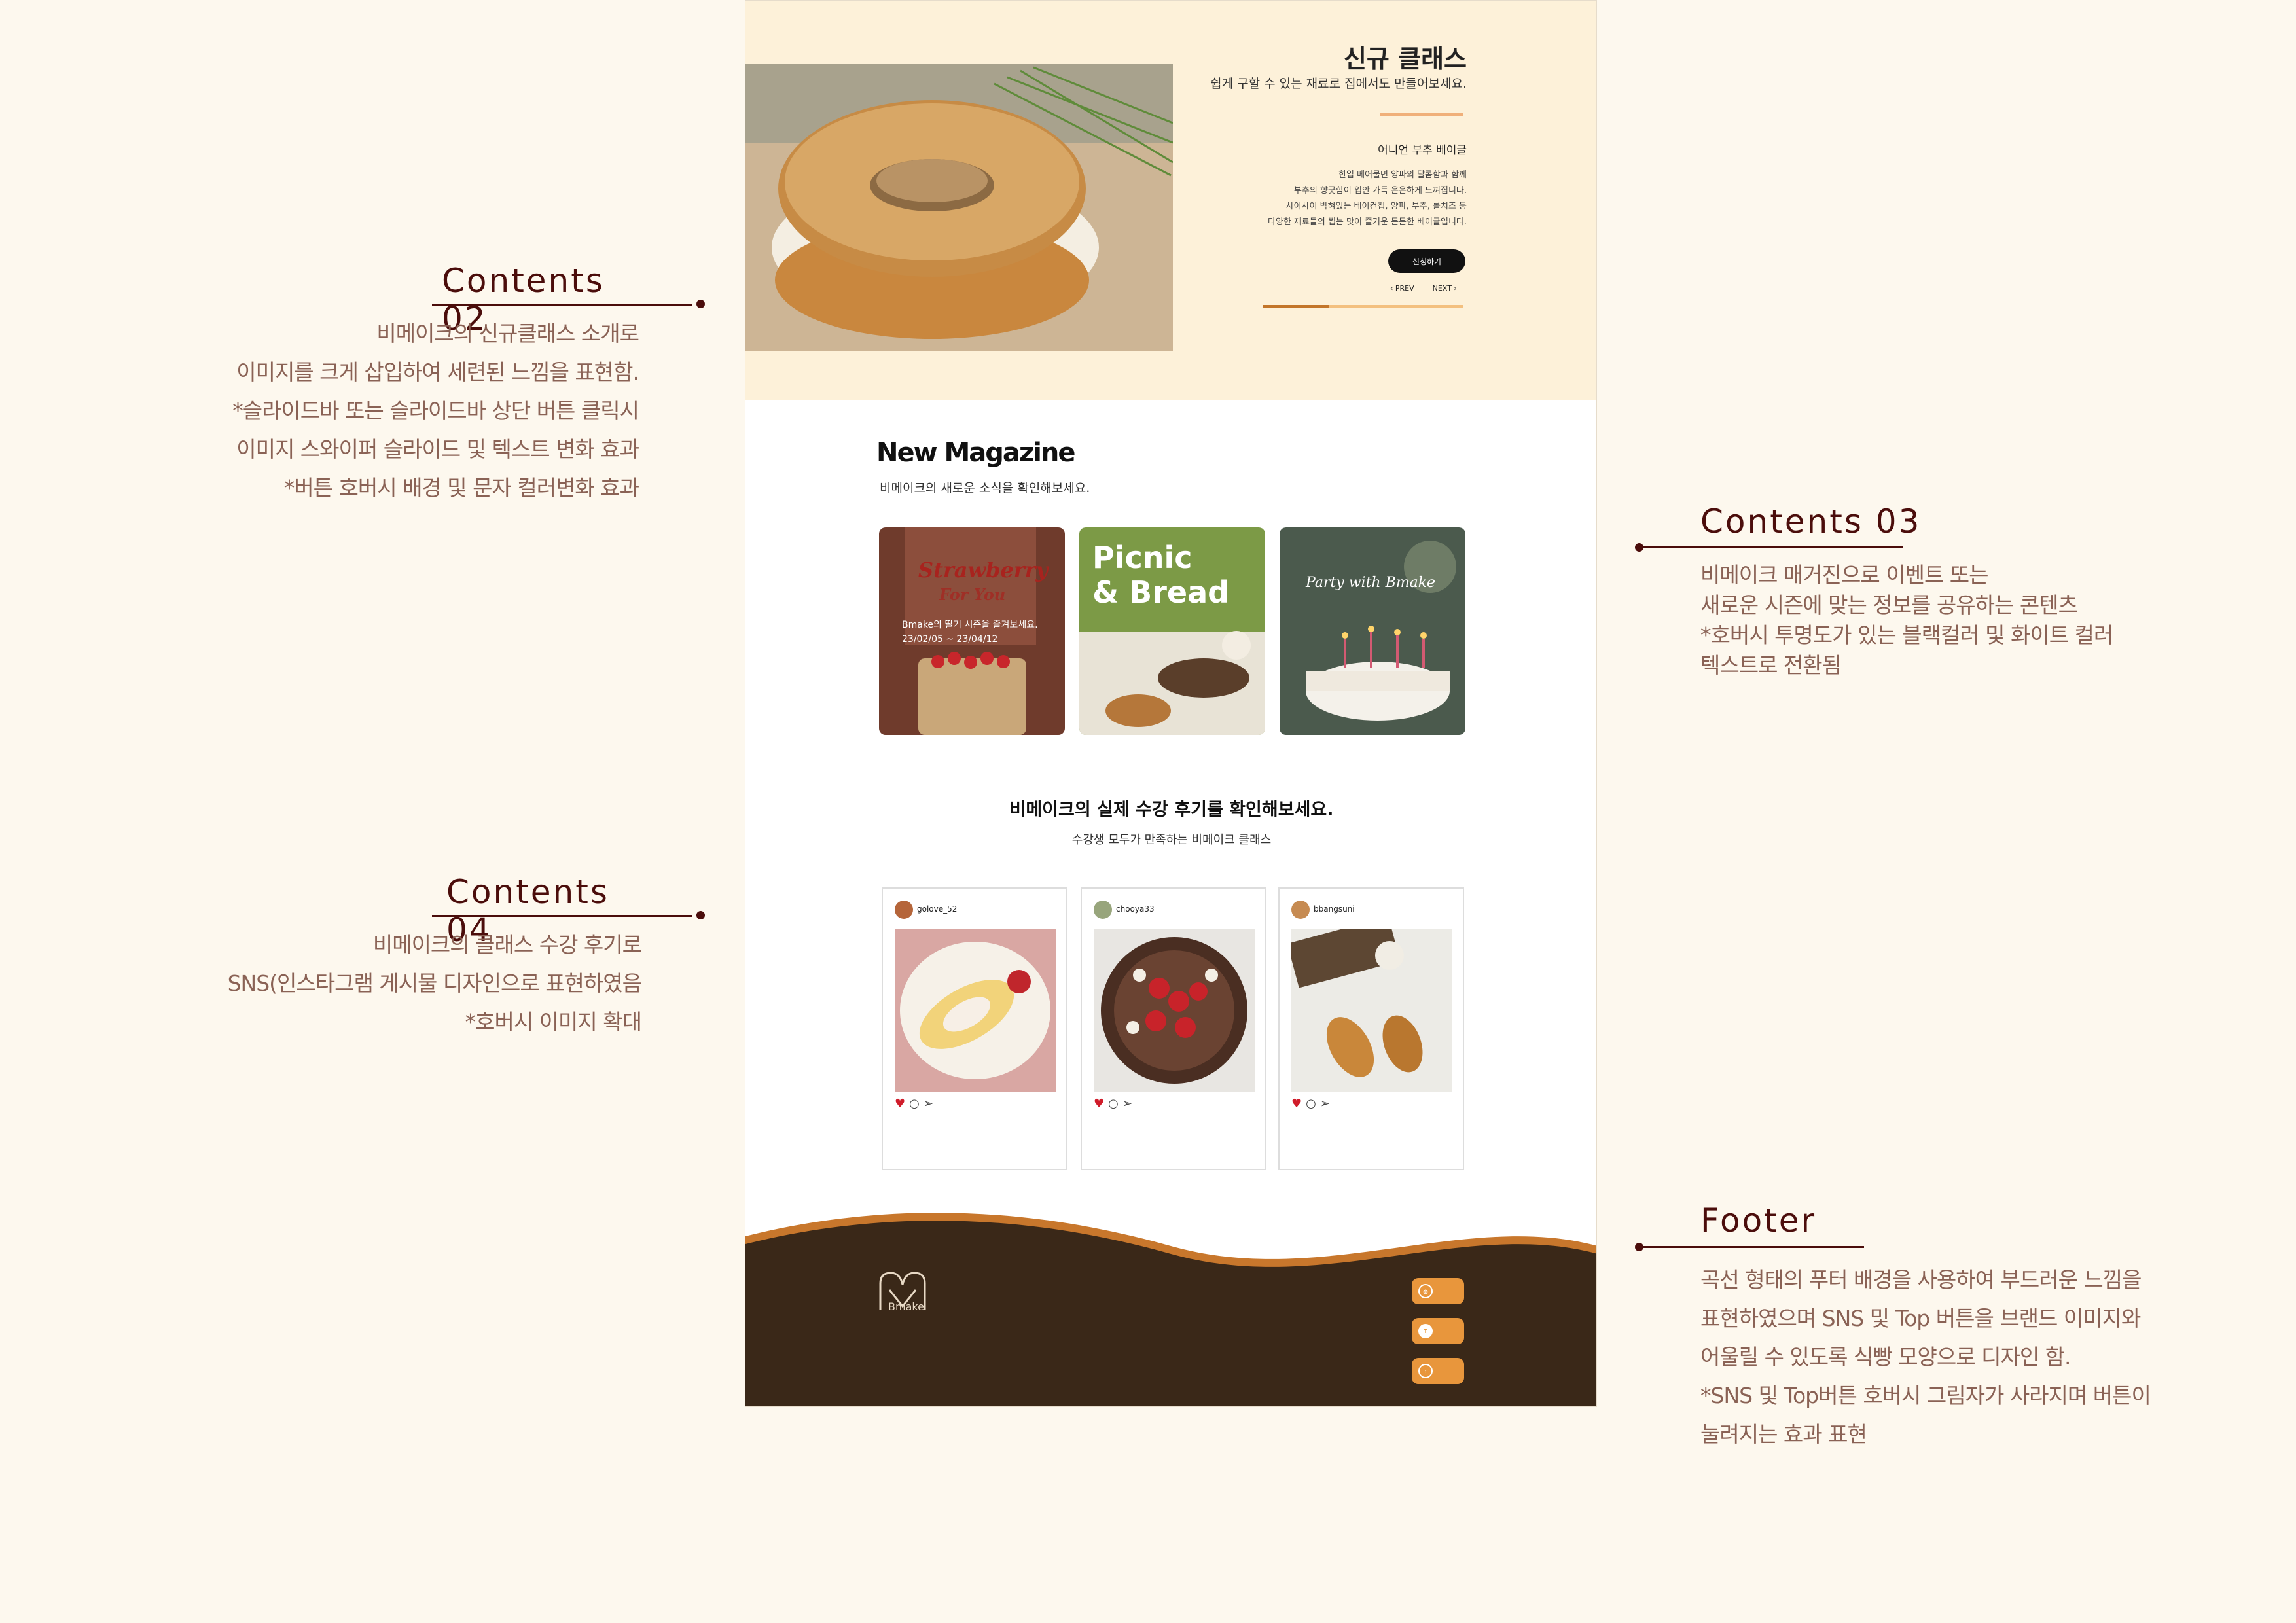 This screenshot has height=1623, width=2296. Describe the element at coordinates (1296, 306) in the screenshot. I see `slider-progress-fill` at that location.